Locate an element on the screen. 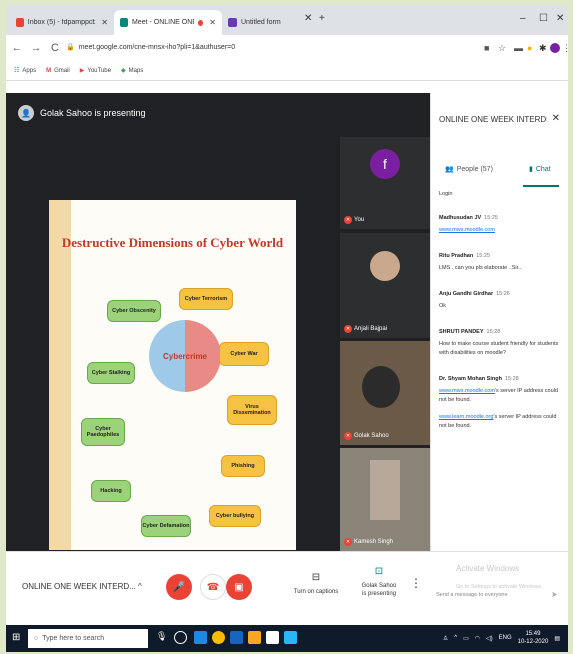 The width and height of the screenshot is (573, 654). captions-button: ⊟ Turn on captions is located at coordinates (316, 583).